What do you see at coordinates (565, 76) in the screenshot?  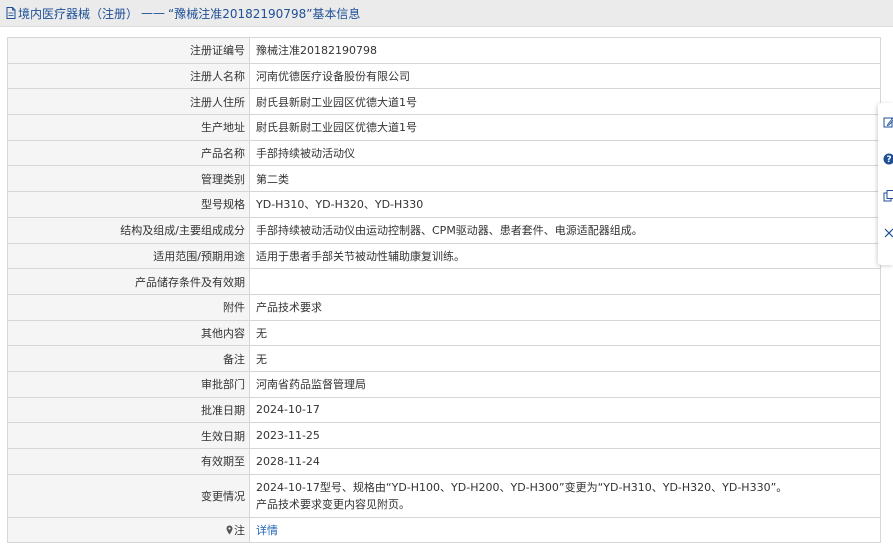 I see `row-value: 河南优德医疗设备股份有限公司` at bounding box center [565, 76].